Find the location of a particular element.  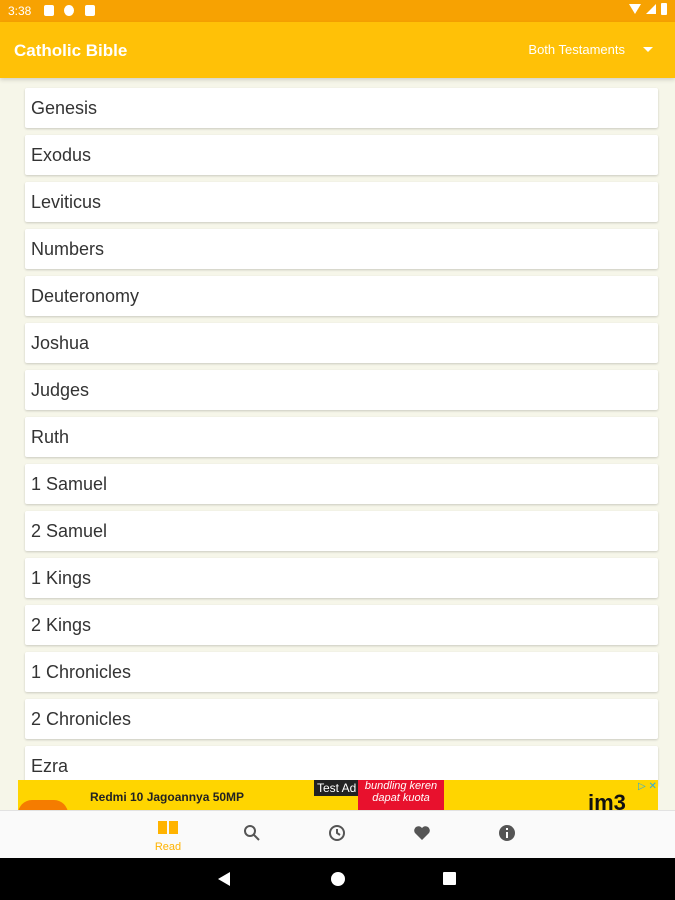

wifi-icon is located at coordinates (635, 9).